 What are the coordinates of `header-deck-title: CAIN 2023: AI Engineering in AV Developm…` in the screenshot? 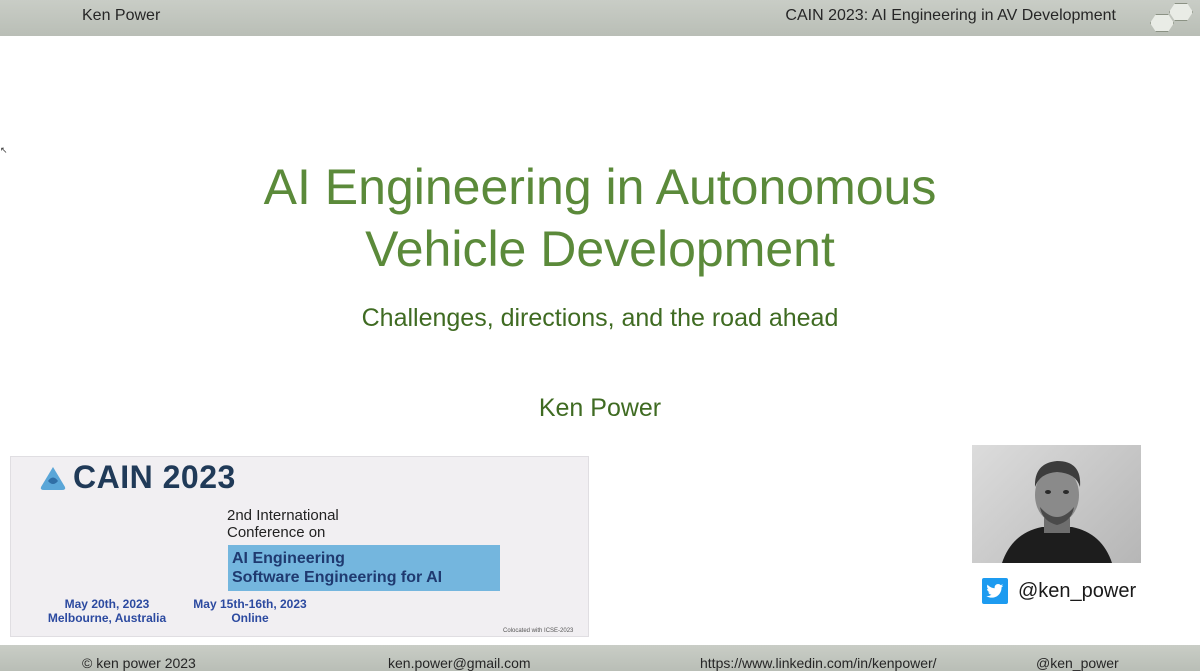 It's located at (950, 15).